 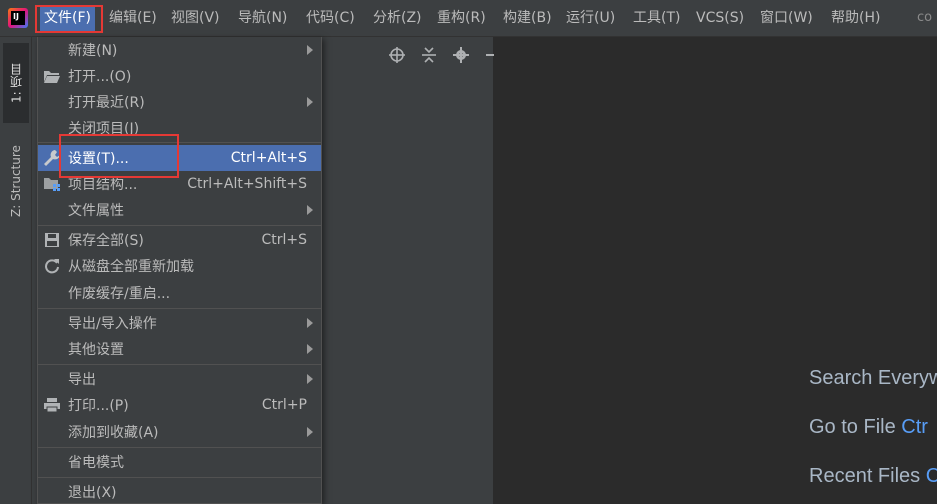 What do you see at coordinates (133, 18) in the screenshot?
I see `menu-edit: 编辑(E)` at bounding box center [133, 18].